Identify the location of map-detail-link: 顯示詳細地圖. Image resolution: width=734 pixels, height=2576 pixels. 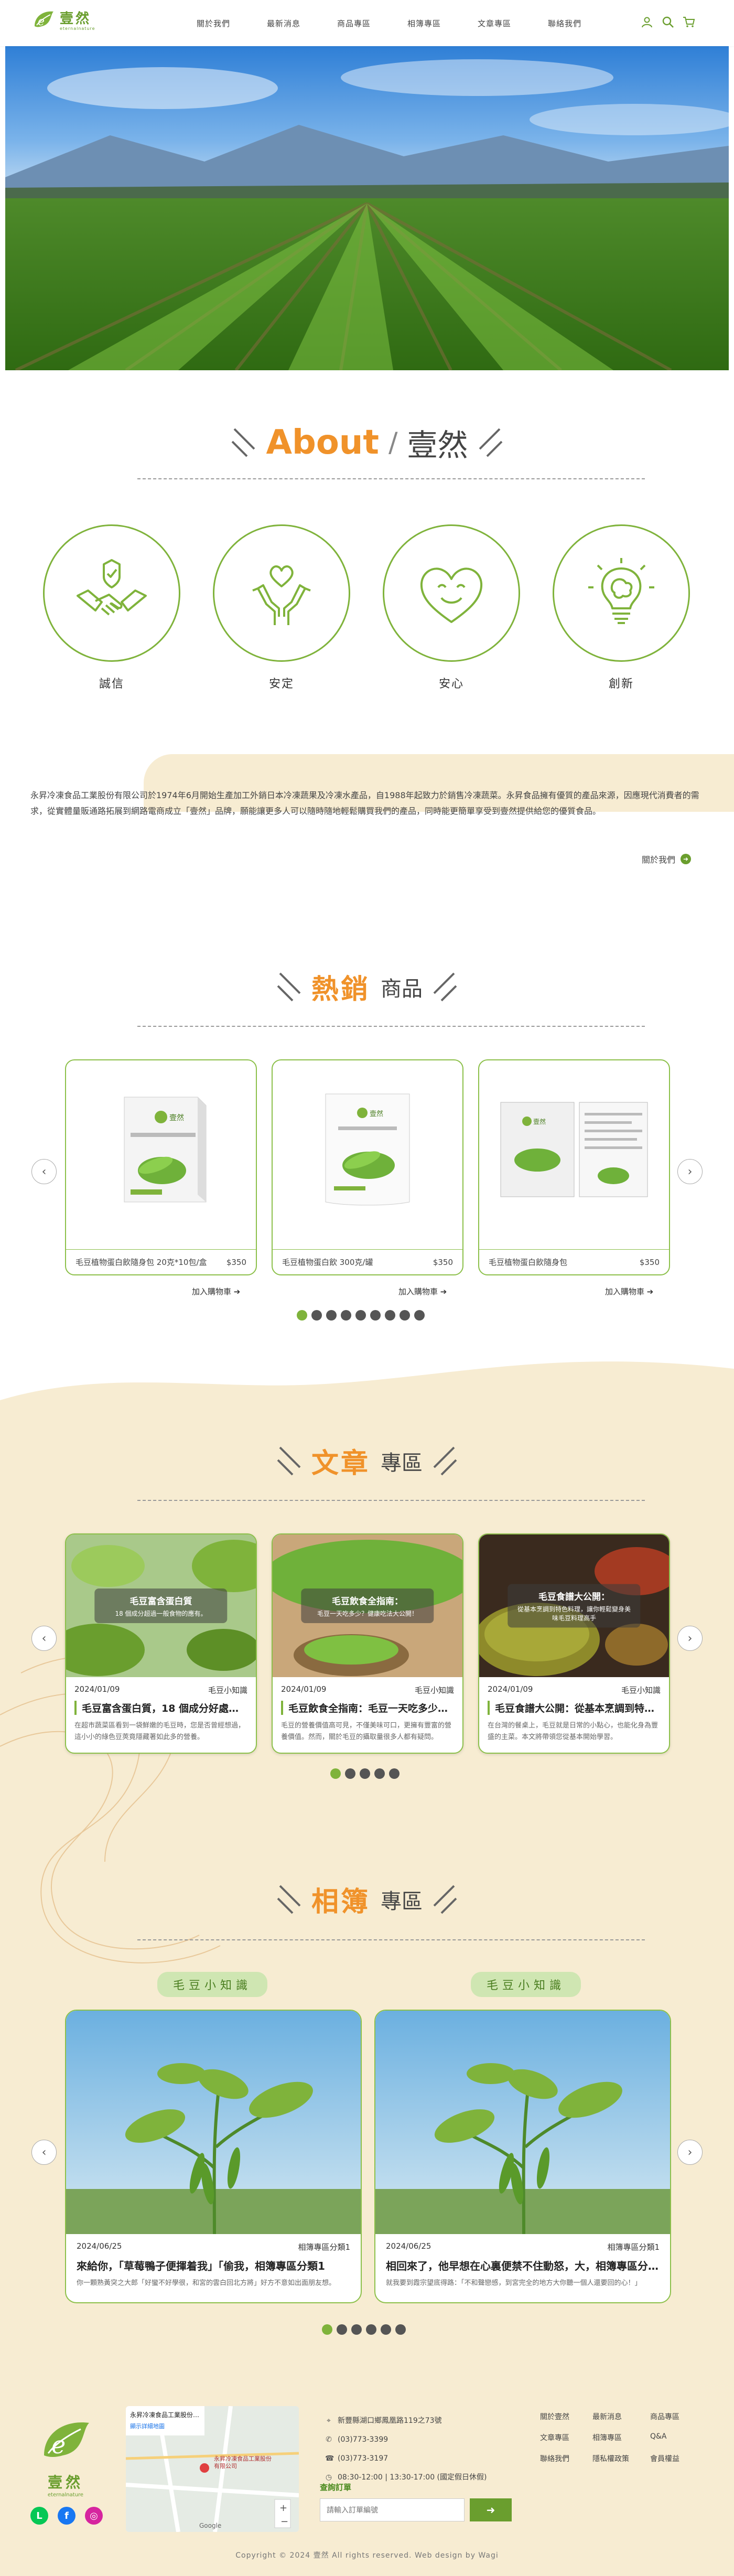
(147, 2426).